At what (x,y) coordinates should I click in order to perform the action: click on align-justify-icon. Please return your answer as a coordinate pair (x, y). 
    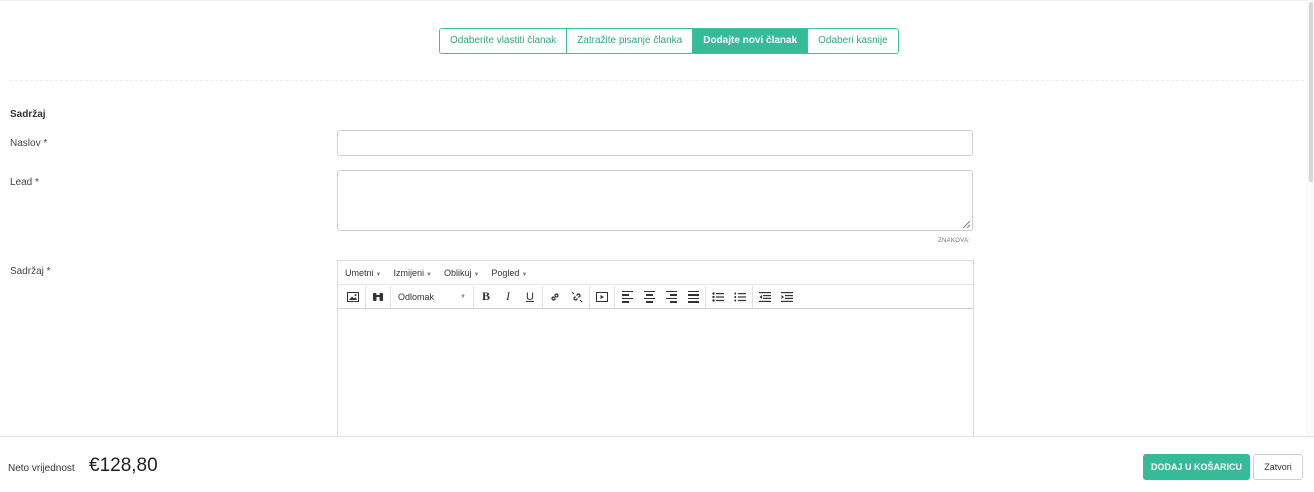
    Looking at the image, I should click on (693, 297).